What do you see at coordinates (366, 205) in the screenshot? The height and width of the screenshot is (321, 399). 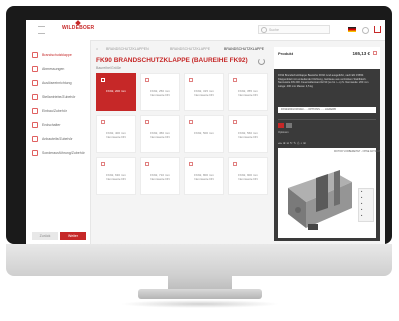 I see `view-legend: ■ ■ ■ ■ ■` at bounding box center [366, 205].